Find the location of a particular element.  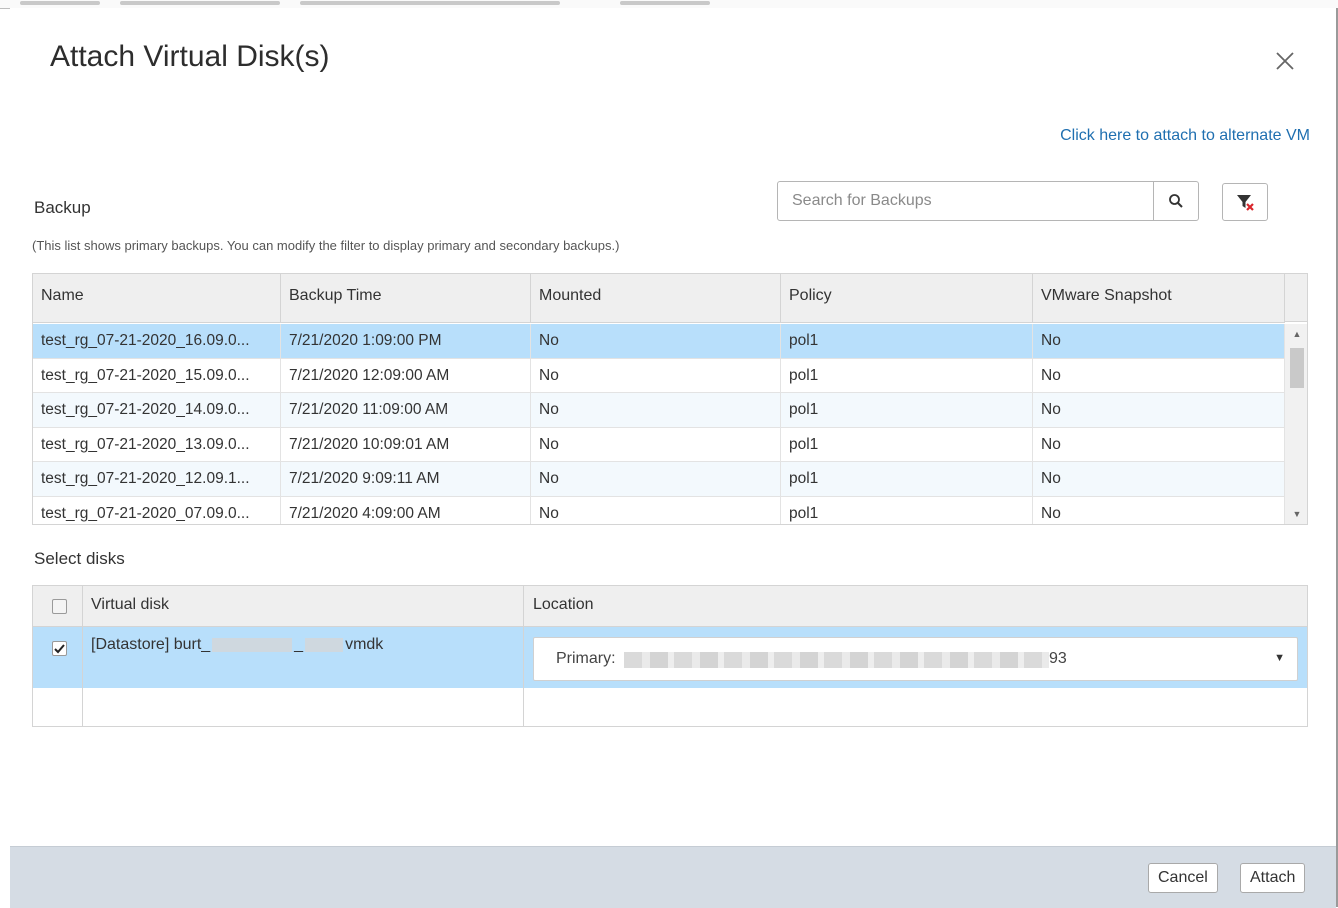

search-icon is located at coordinates (1176, 201).